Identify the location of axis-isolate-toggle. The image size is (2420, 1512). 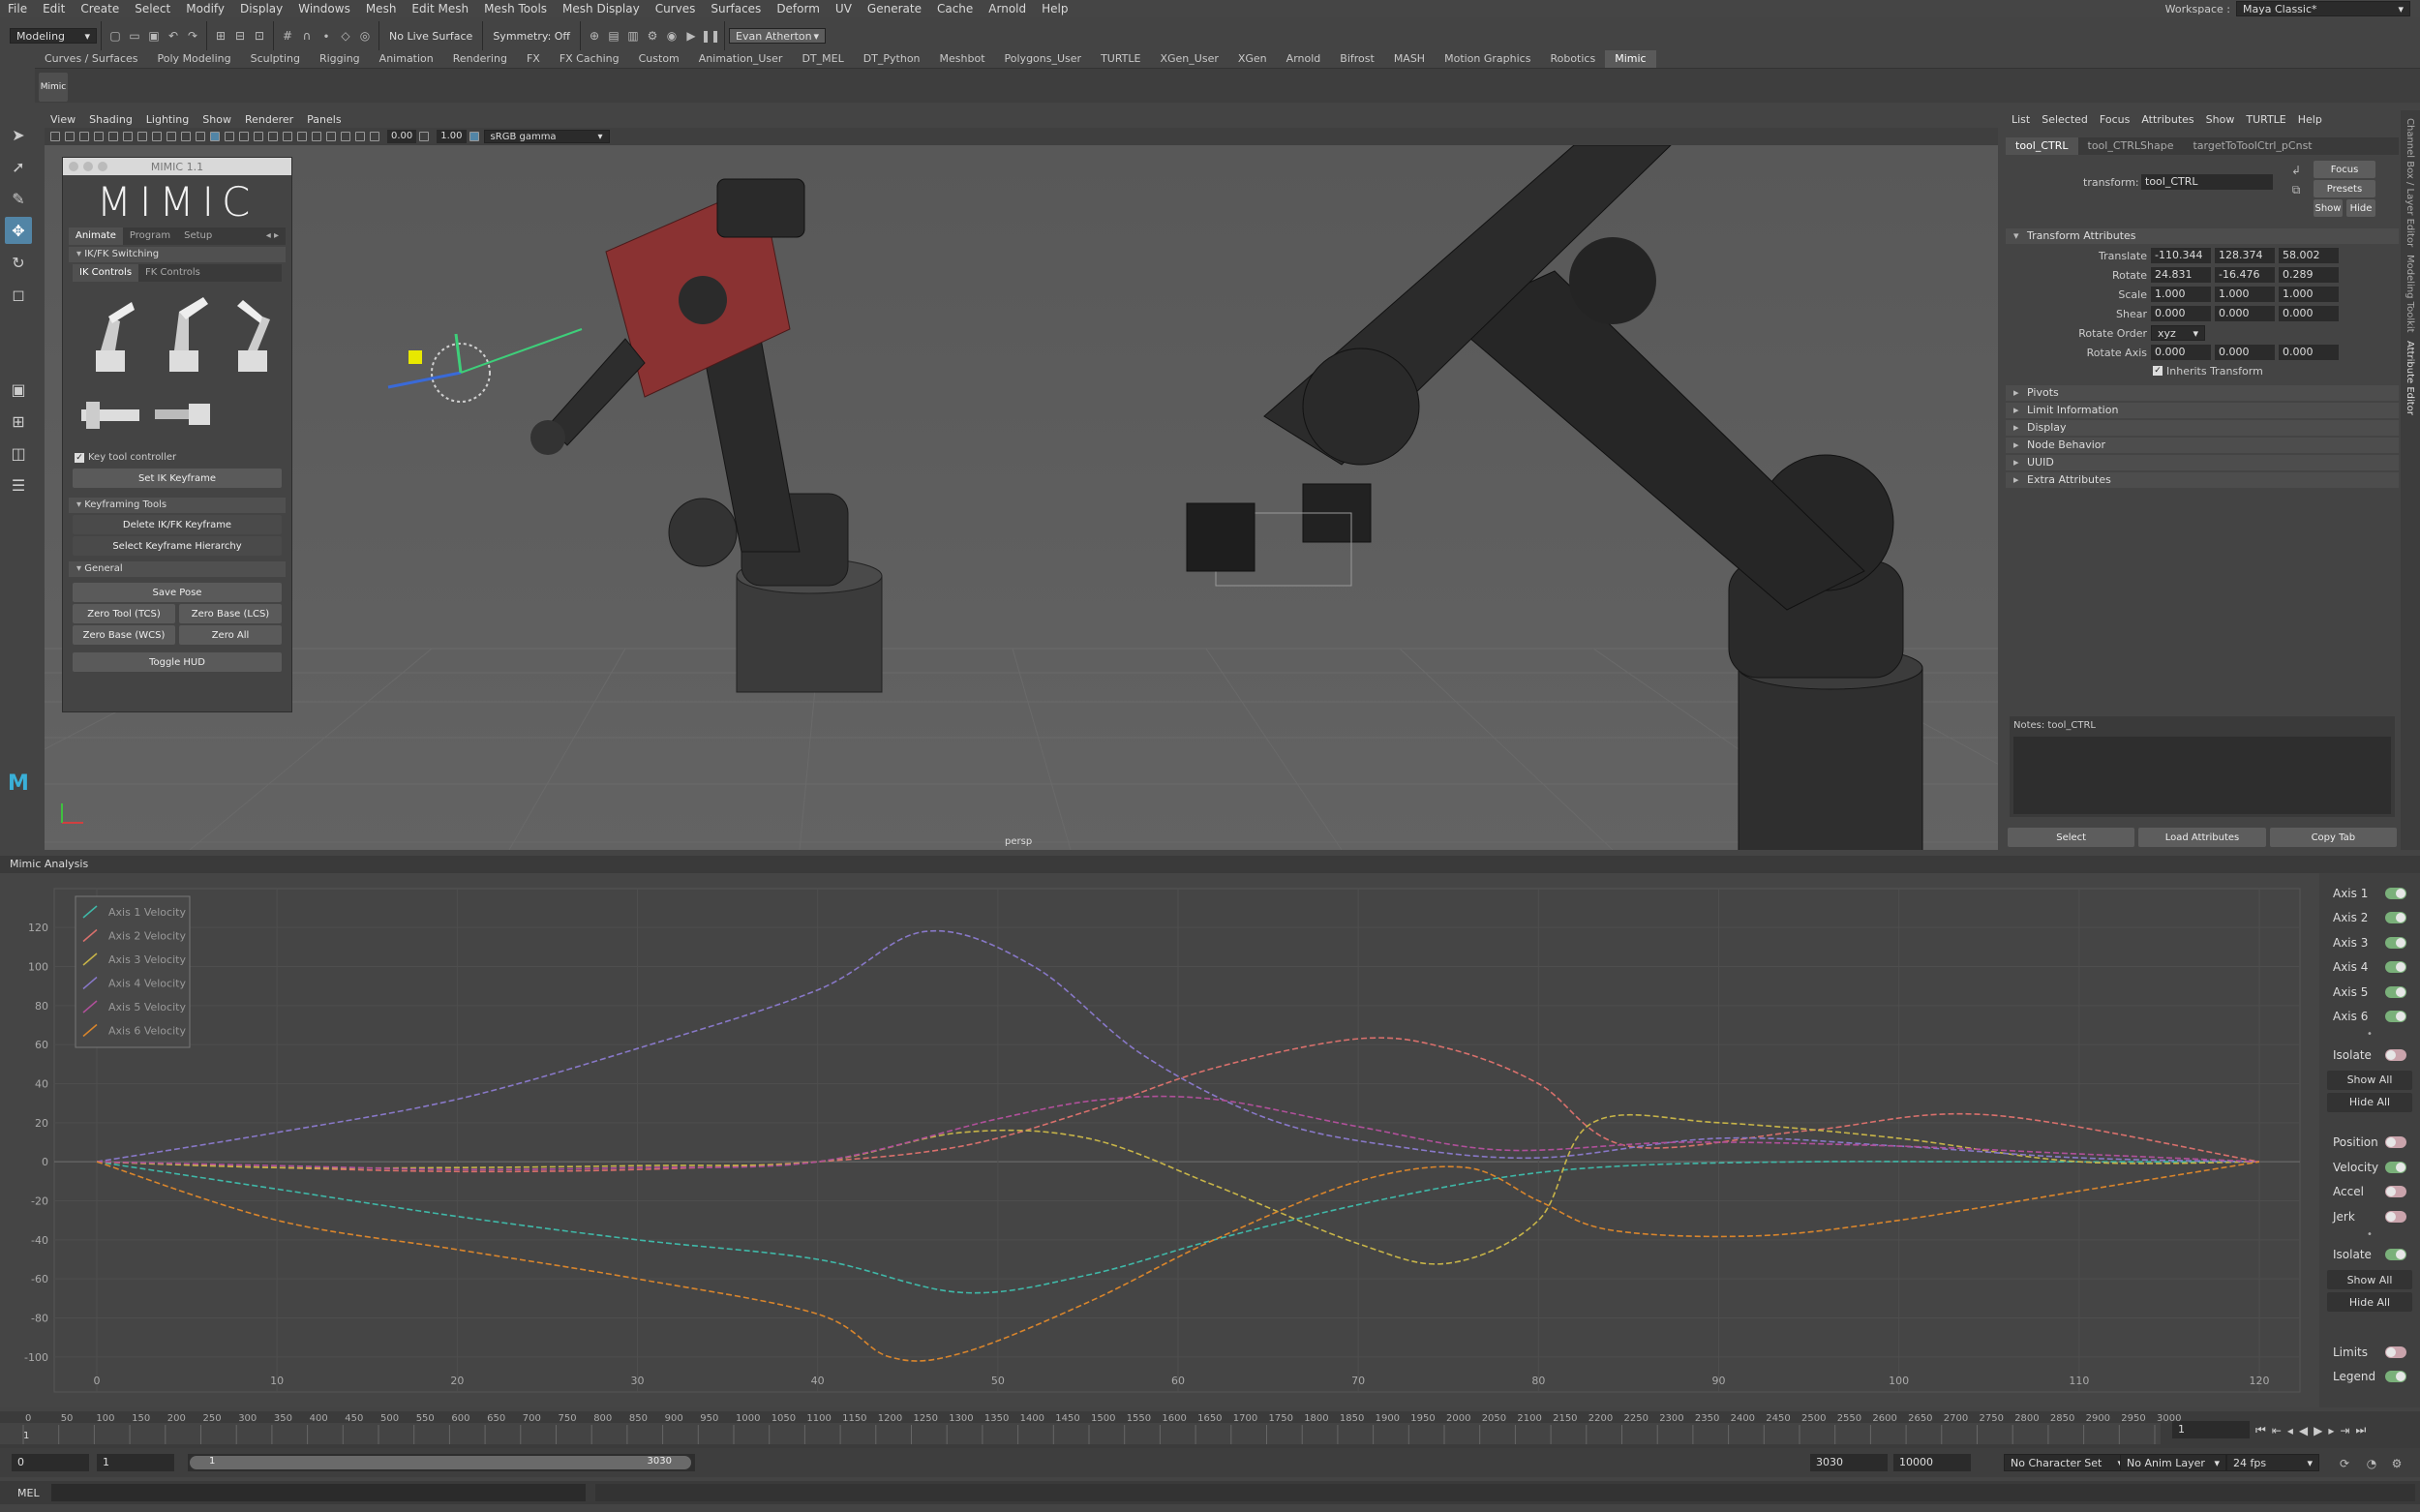
(2395, 1055).